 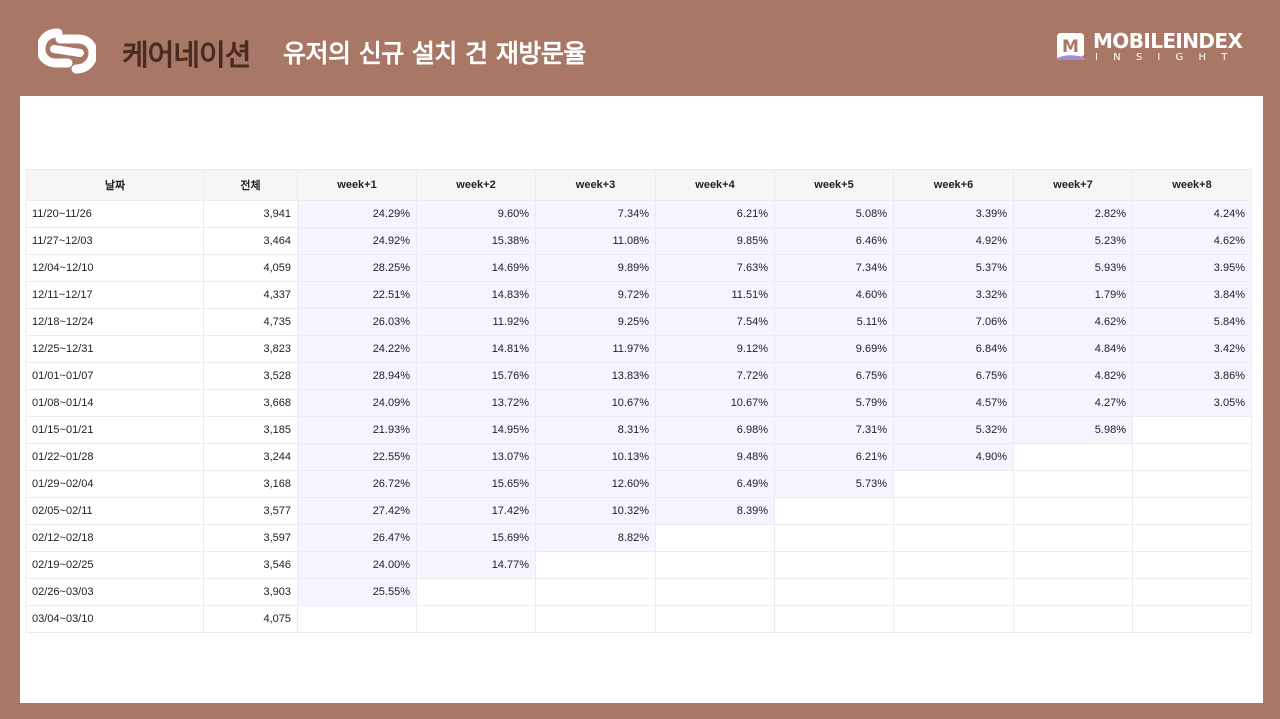 I want to click on retention-cell: 12.60%, so click(x=595, y=484).